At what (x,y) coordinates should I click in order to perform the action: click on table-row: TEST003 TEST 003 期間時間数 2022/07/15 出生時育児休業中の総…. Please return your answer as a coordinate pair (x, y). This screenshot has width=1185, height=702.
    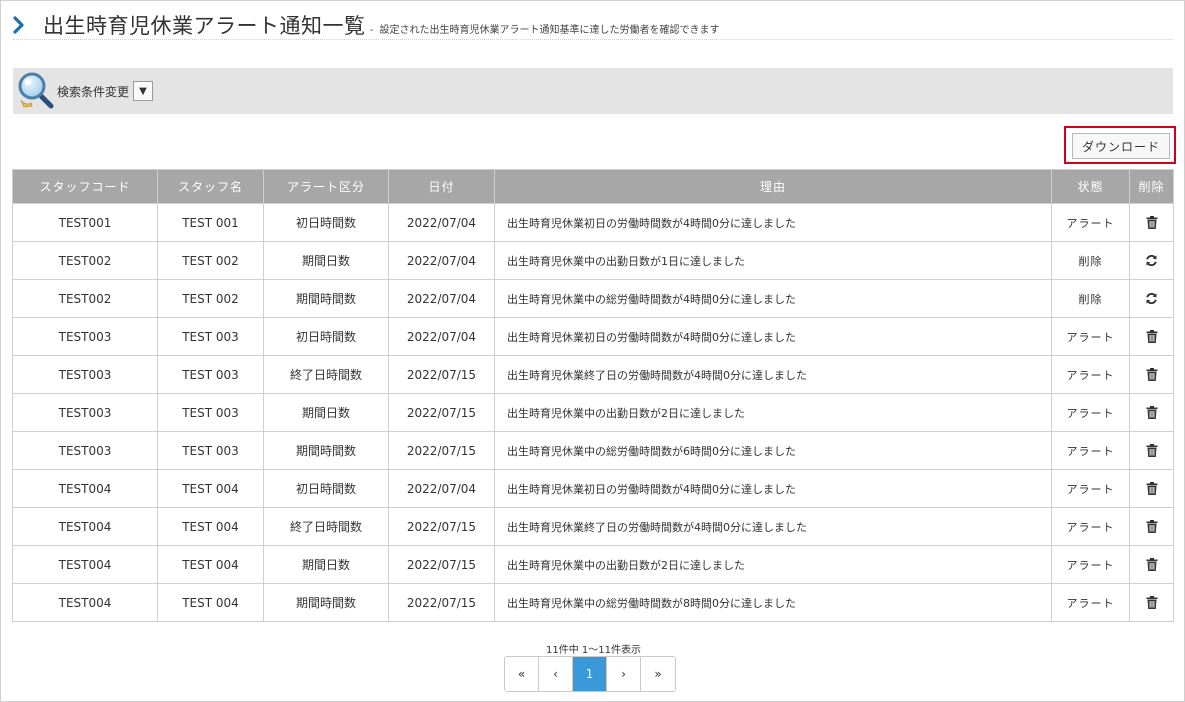
    Looking at the image, I should click on (593, 450).